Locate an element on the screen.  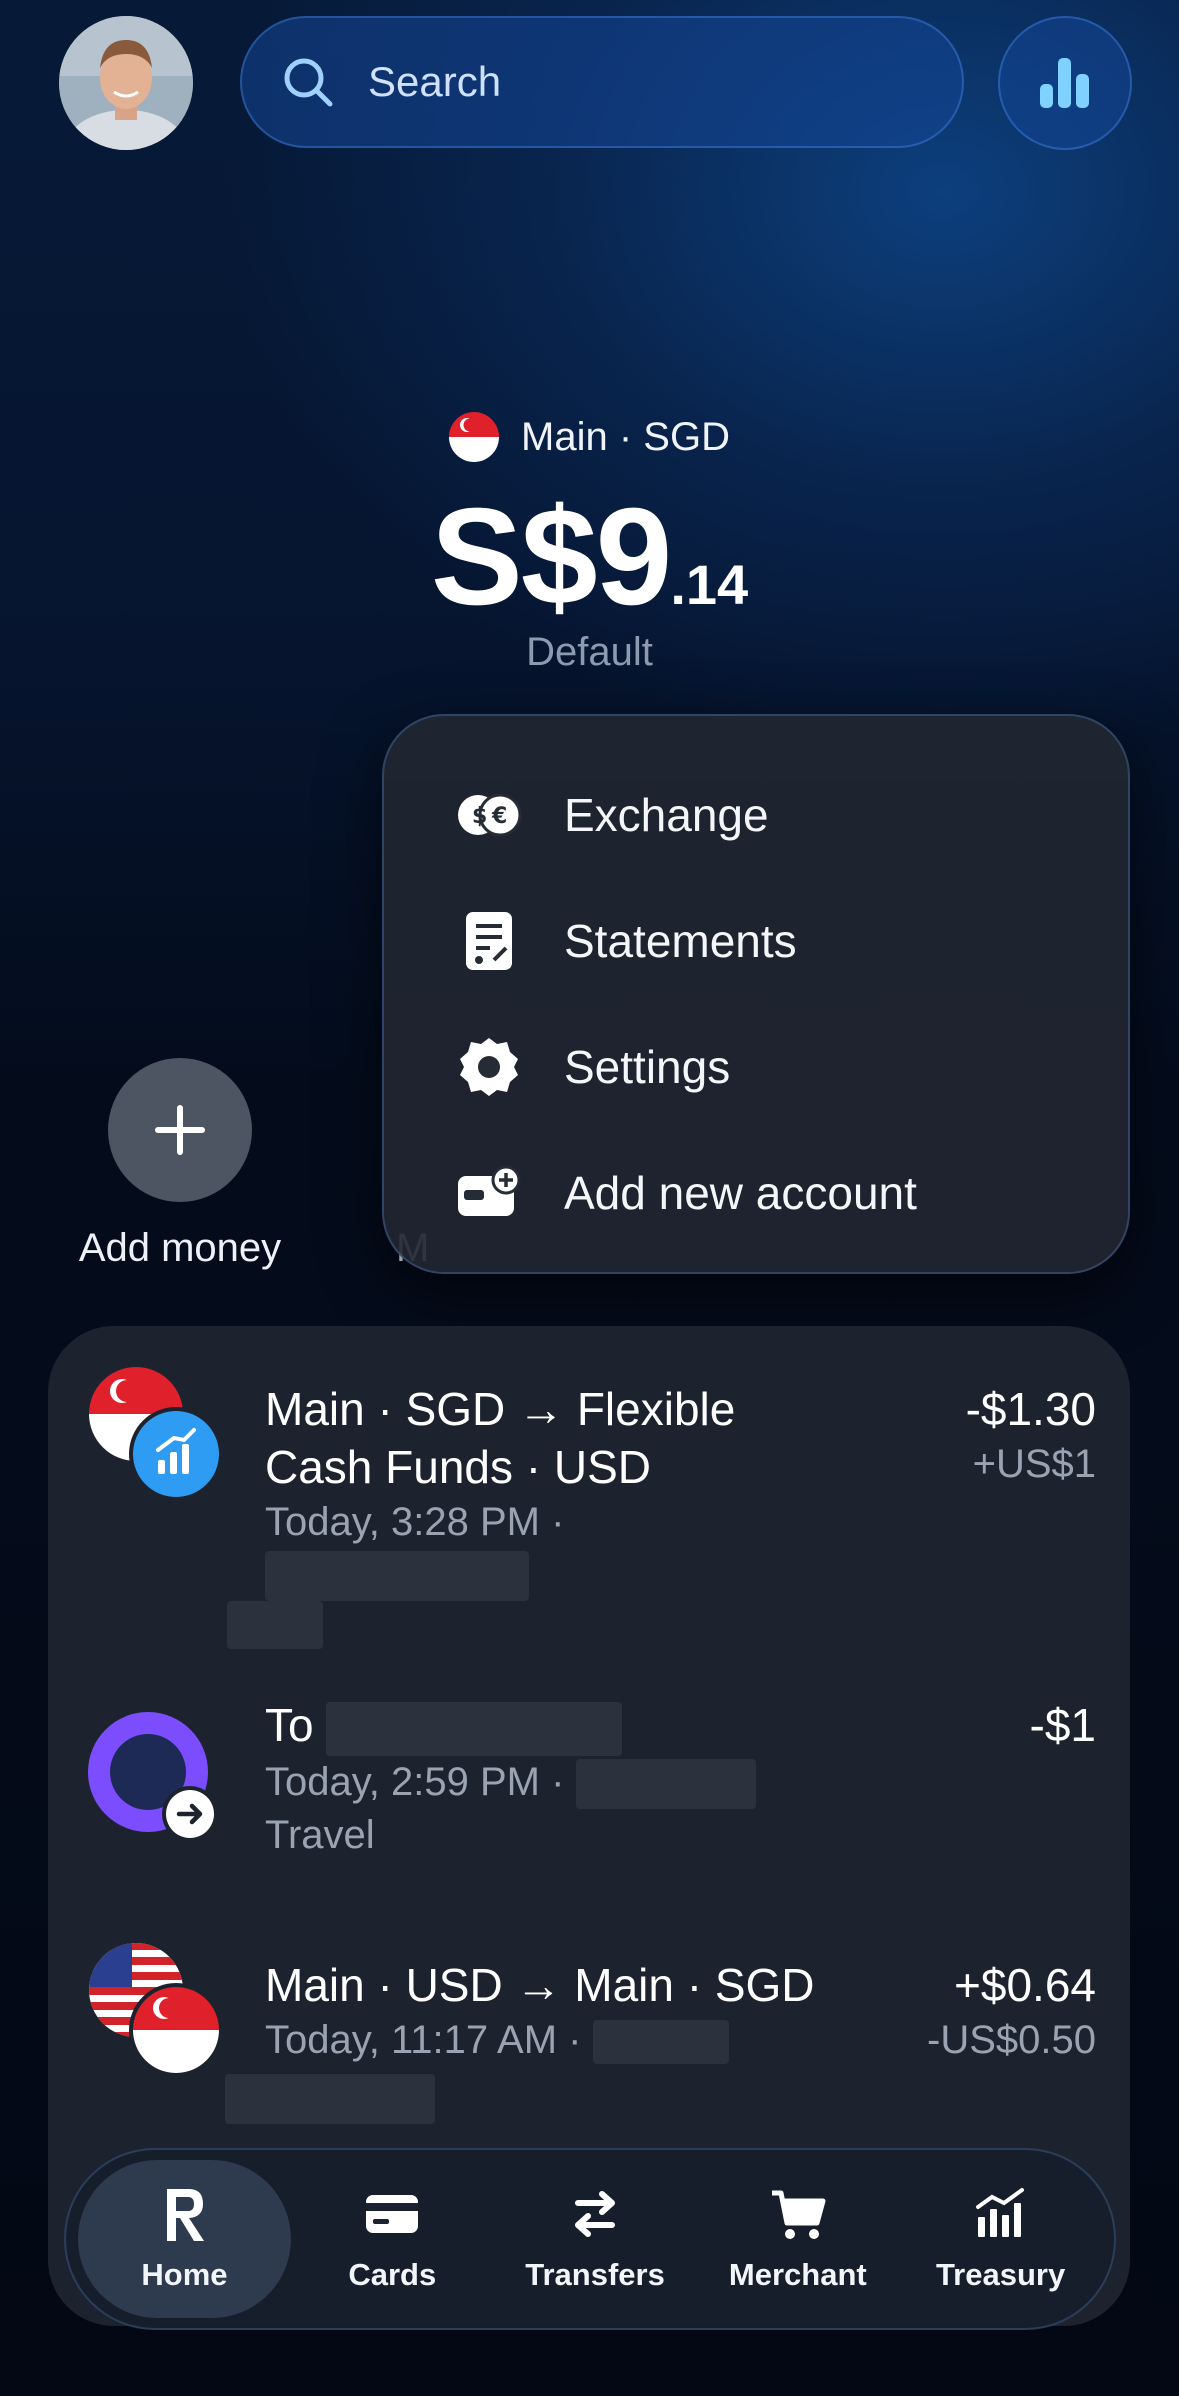
nav-label: Treasury is located at coordinates (1000, 2274).